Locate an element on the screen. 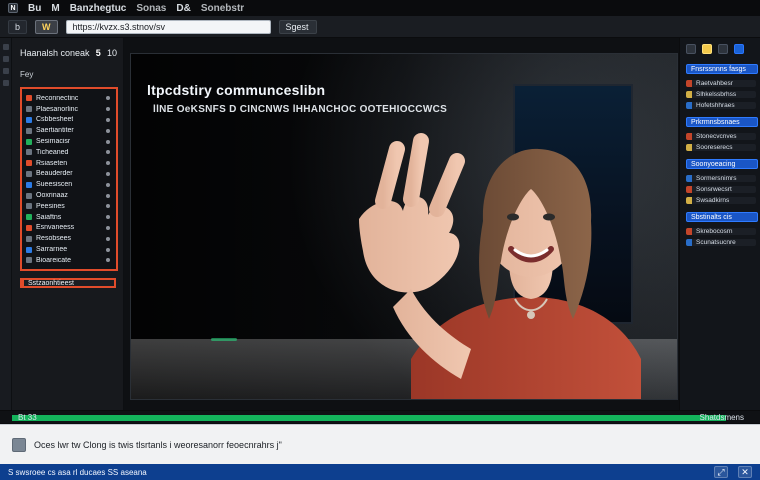 The height and width of the screenshot is (480, 760). workspace-button: W is located at coordinates (46, 26).